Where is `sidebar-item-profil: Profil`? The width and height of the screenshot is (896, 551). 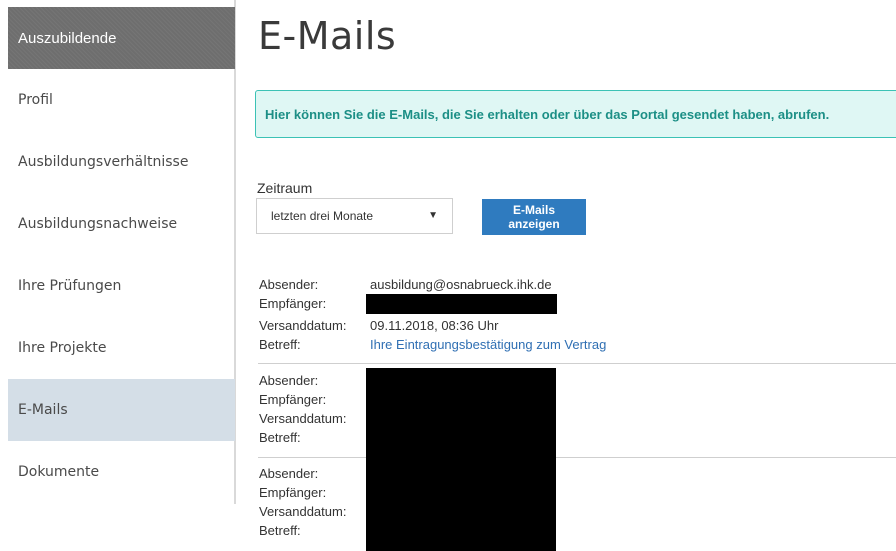
sidebar-item-profil: Profil is located at coordinates (121, 100).